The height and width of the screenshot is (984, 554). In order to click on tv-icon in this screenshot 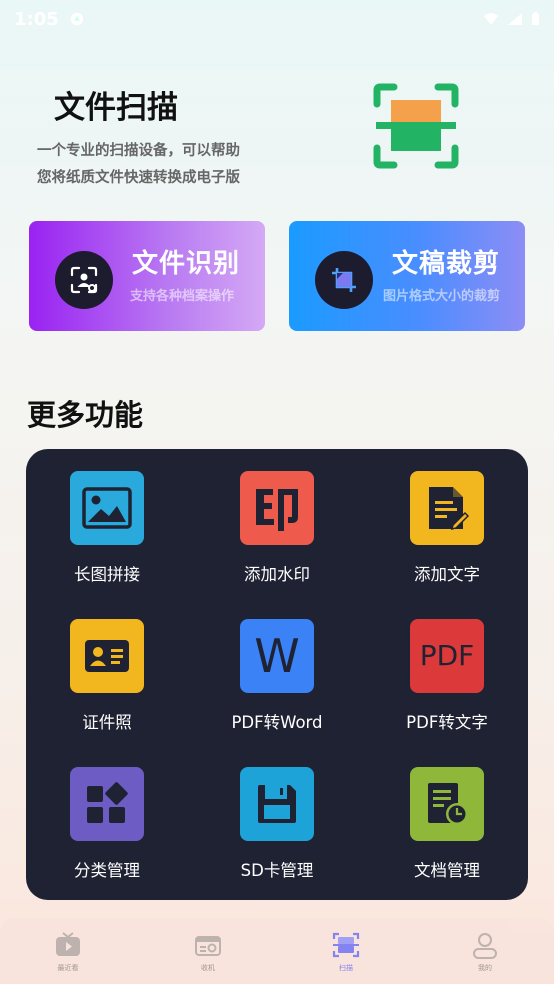, I will do `click(68, 944)`.